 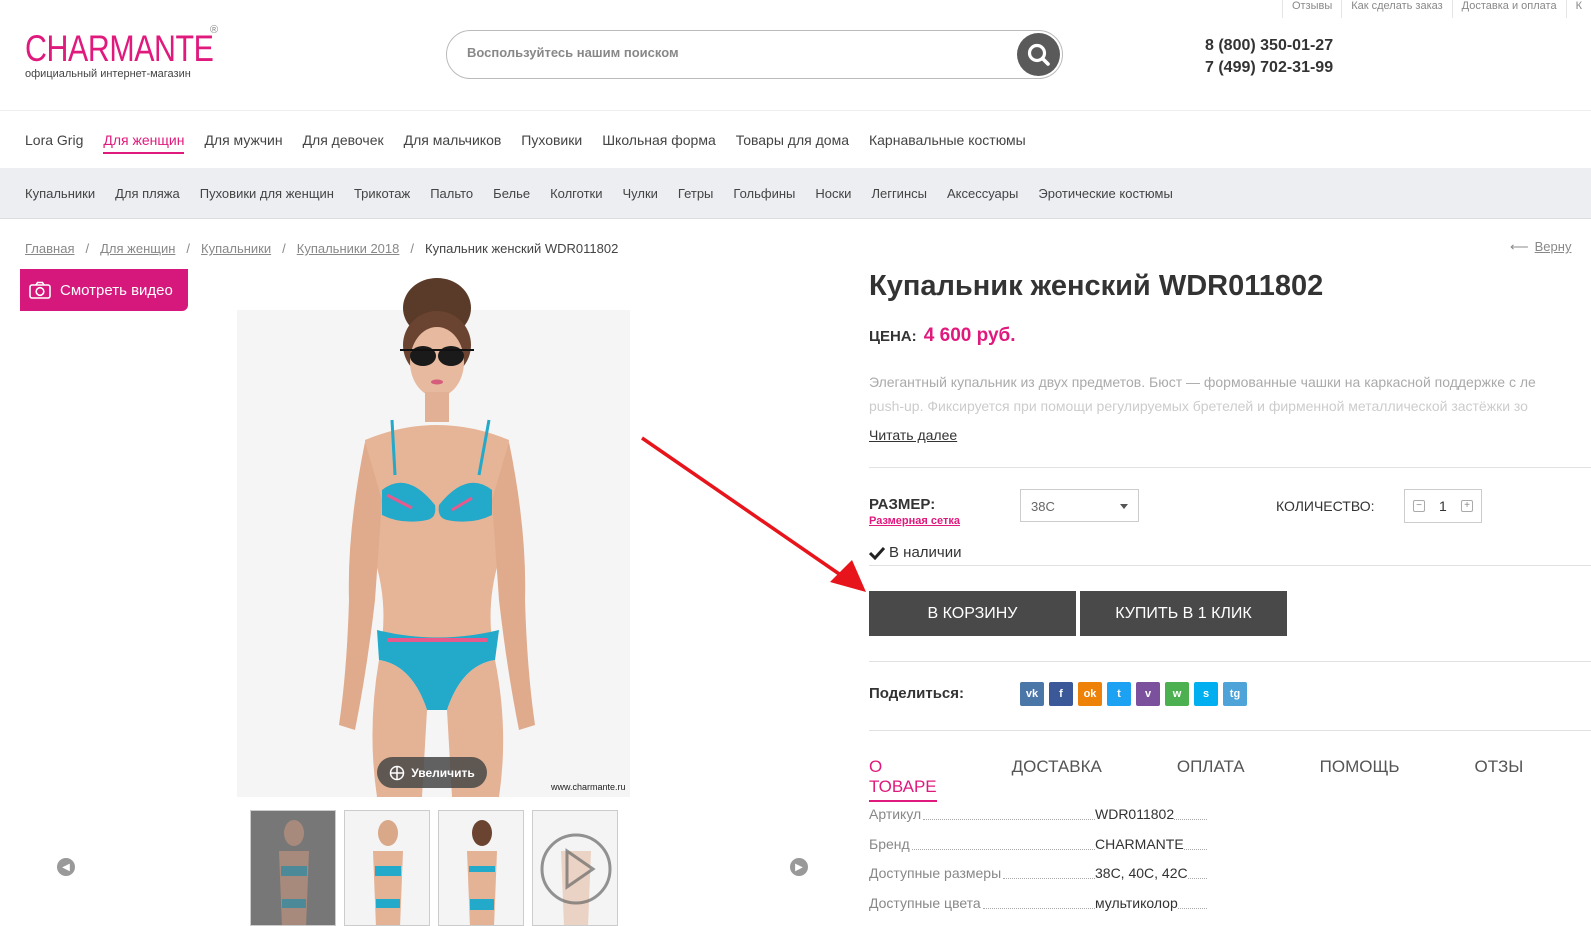 What do you see at coordinates (914, 521) in the screenshot?
I see `size-chart-link: Размерная сетка` at bounding box center [914, 521].